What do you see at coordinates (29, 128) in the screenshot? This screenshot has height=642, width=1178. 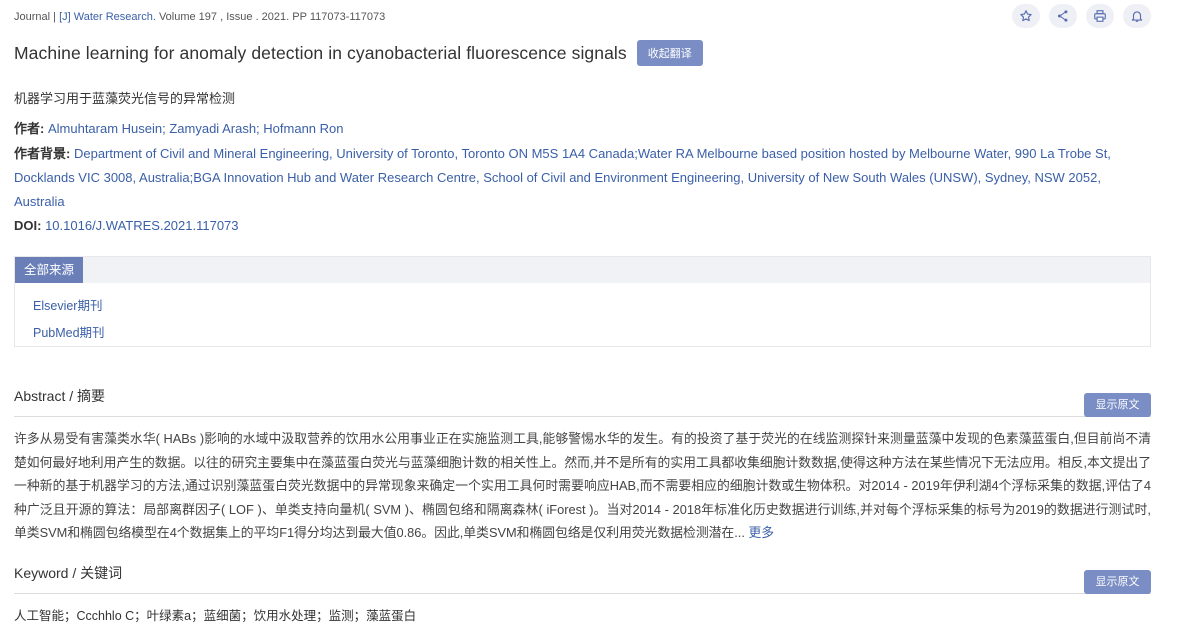 I see `authors-label: 作者:` at bounding box center [29, 128].